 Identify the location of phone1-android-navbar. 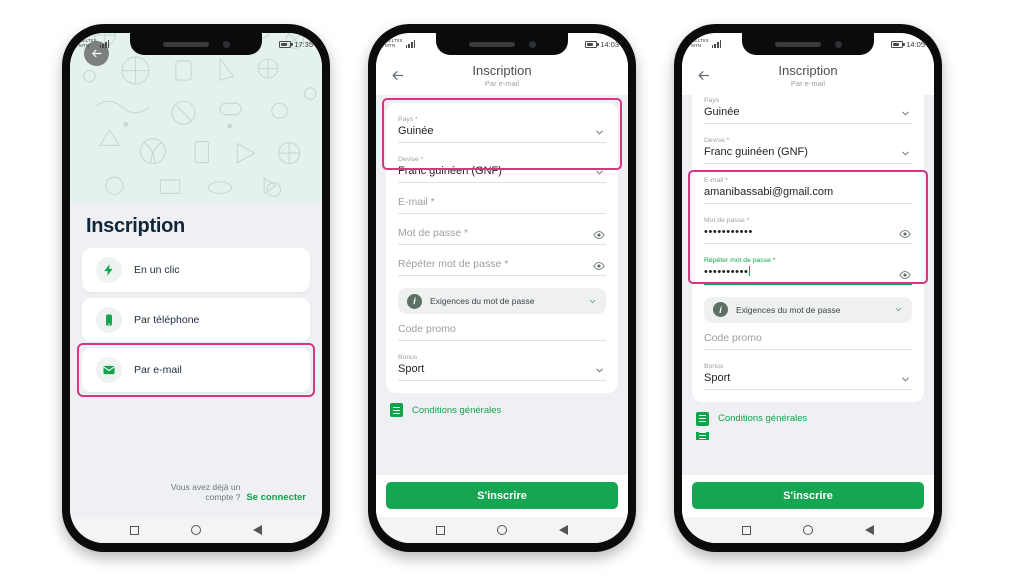
(196, 530).